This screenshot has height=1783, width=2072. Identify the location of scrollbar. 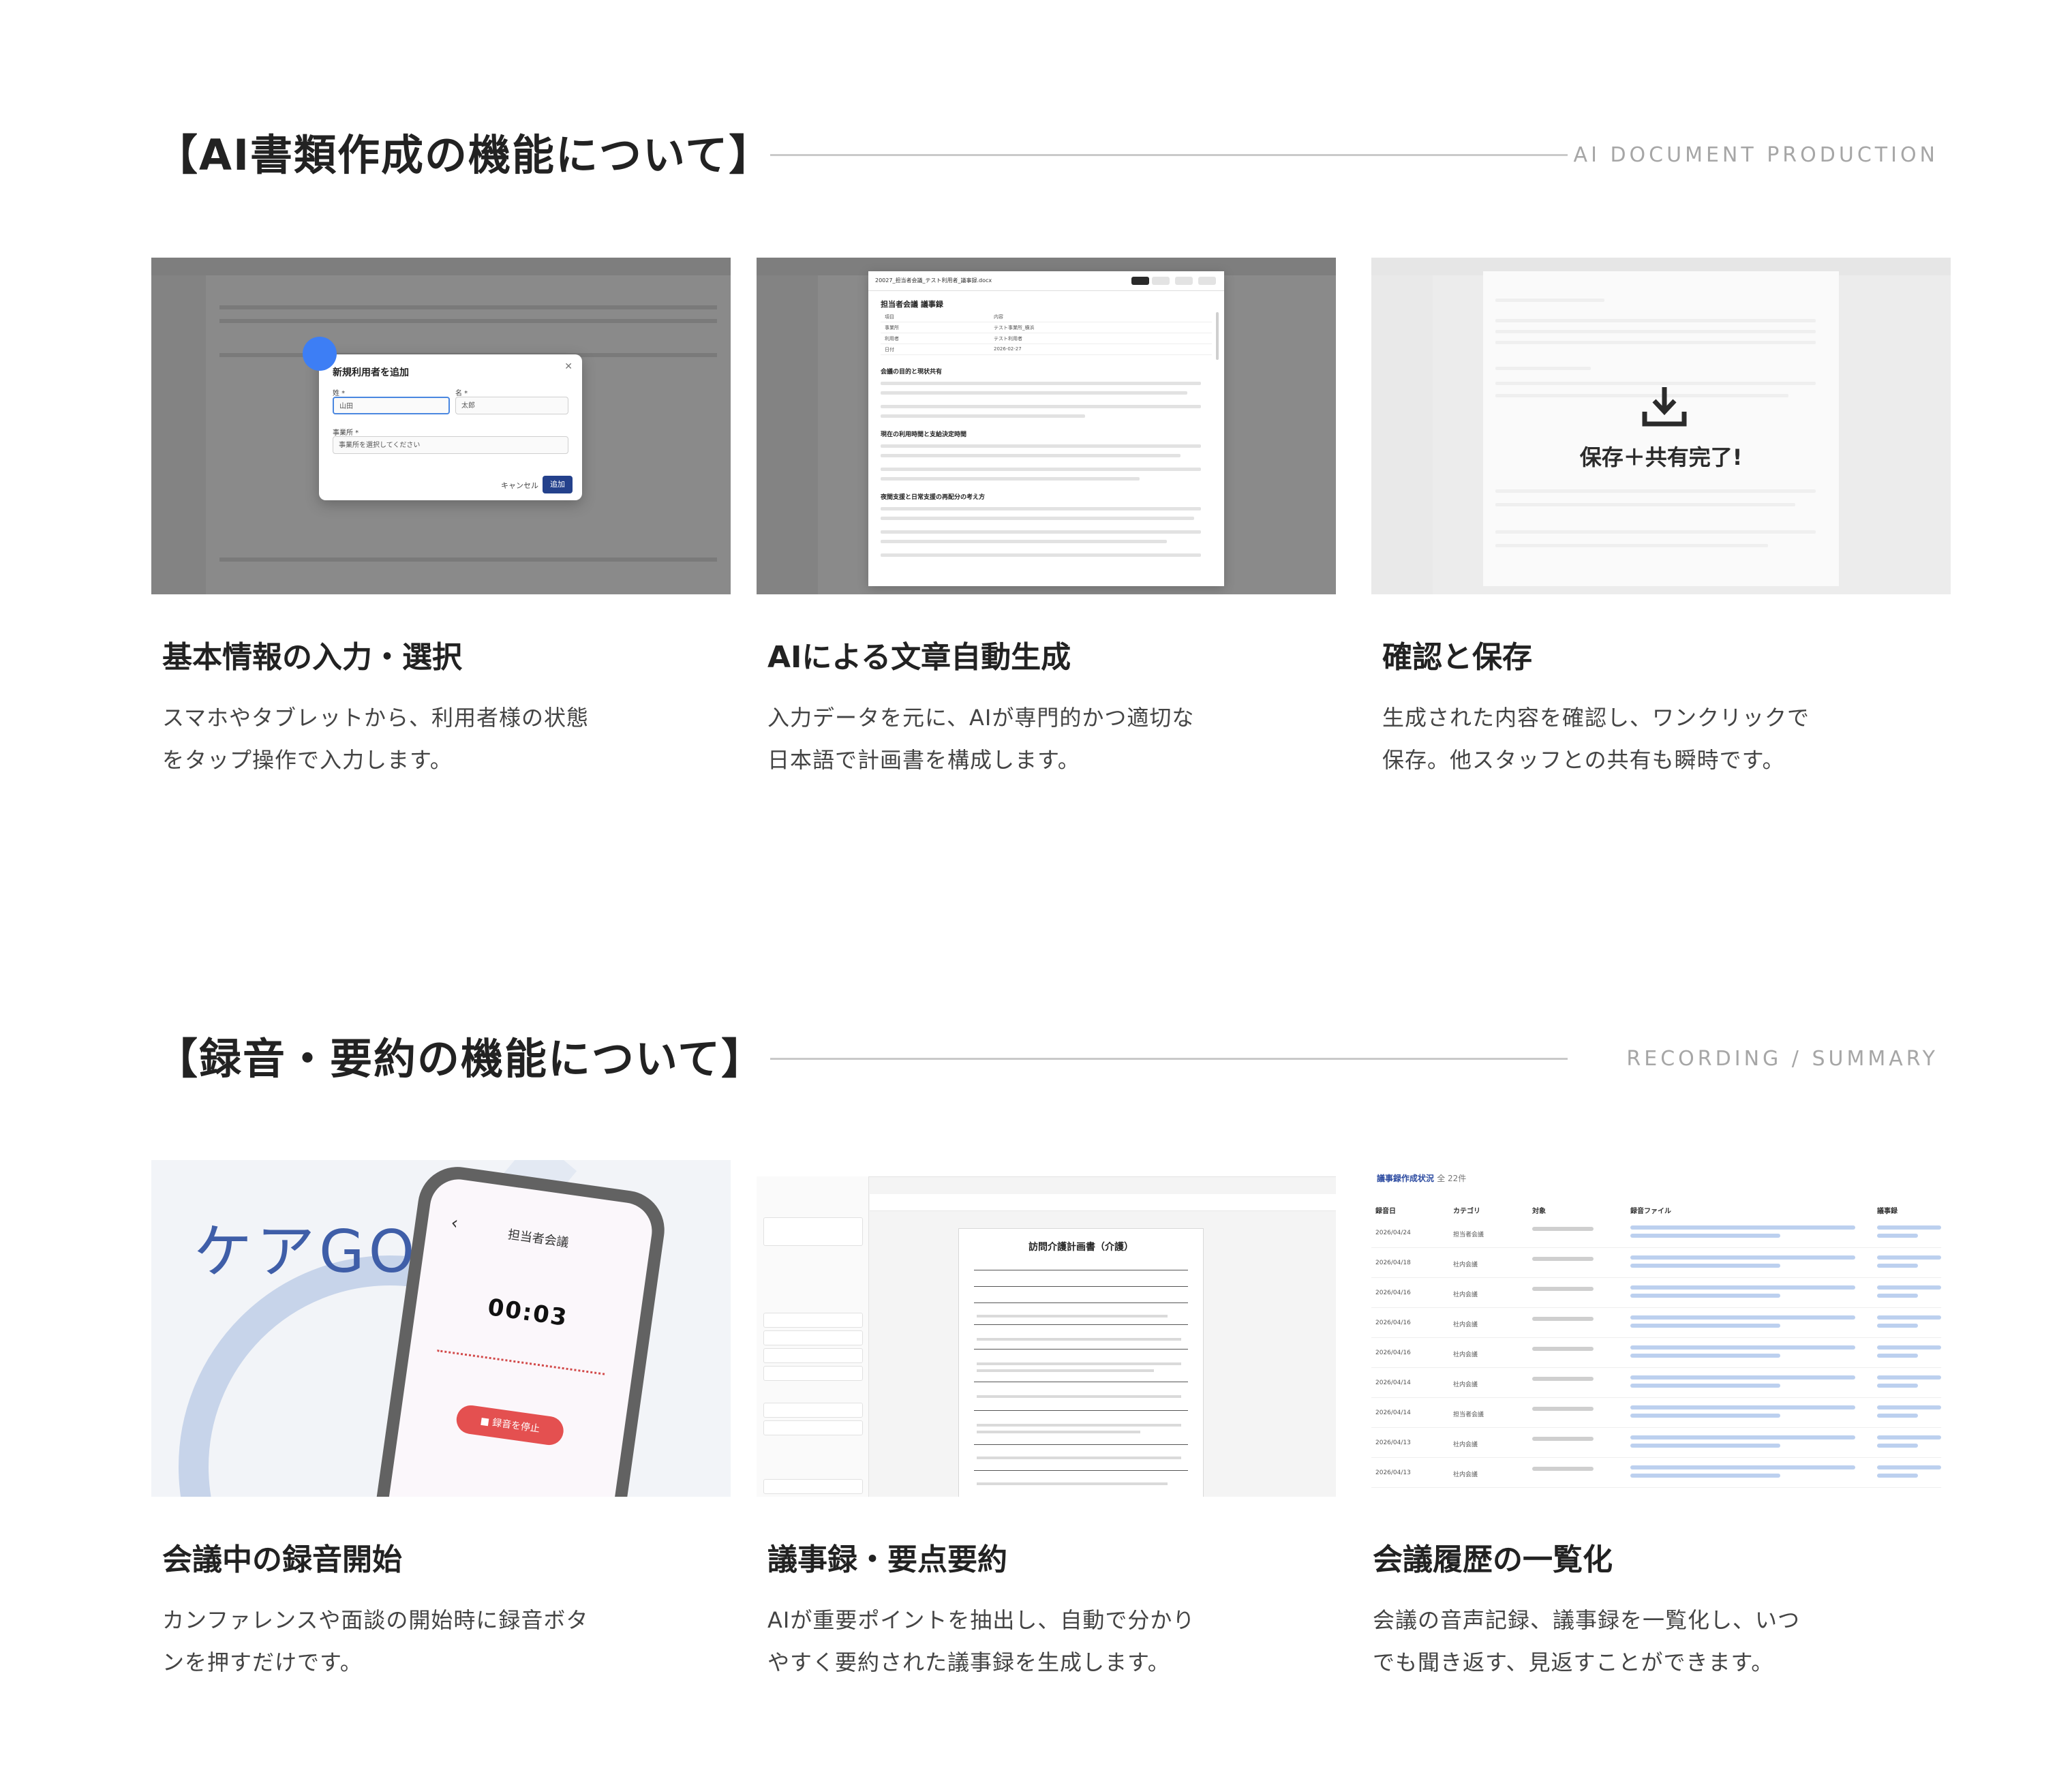
(1217, 336).